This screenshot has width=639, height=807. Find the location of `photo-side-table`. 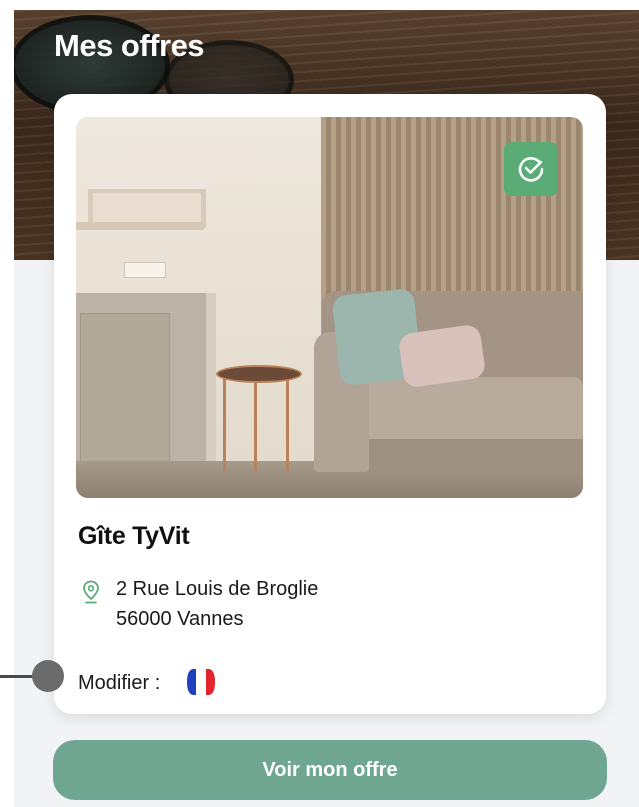

photo-side-table is located at coordinates (259, 374).